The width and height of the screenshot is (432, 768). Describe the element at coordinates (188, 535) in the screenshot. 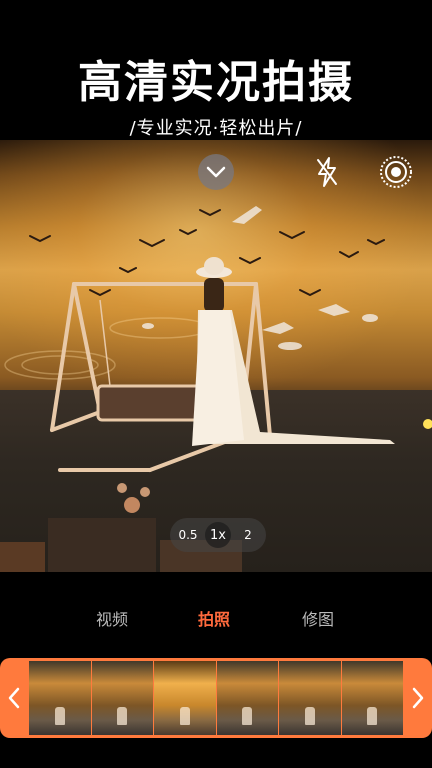

I see `zoom-option-0.5: 0.5` at that location.